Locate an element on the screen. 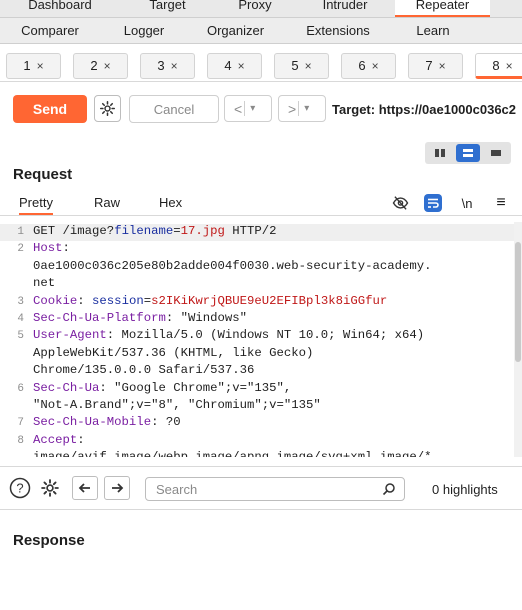 The image size is (522, 610). request-tab-label: 5 is located at coordinates (295, 65).